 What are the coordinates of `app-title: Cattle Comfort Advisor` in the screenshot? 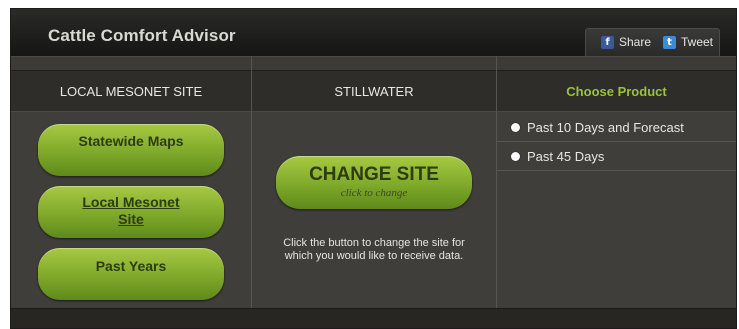 It's located at (142, 35).